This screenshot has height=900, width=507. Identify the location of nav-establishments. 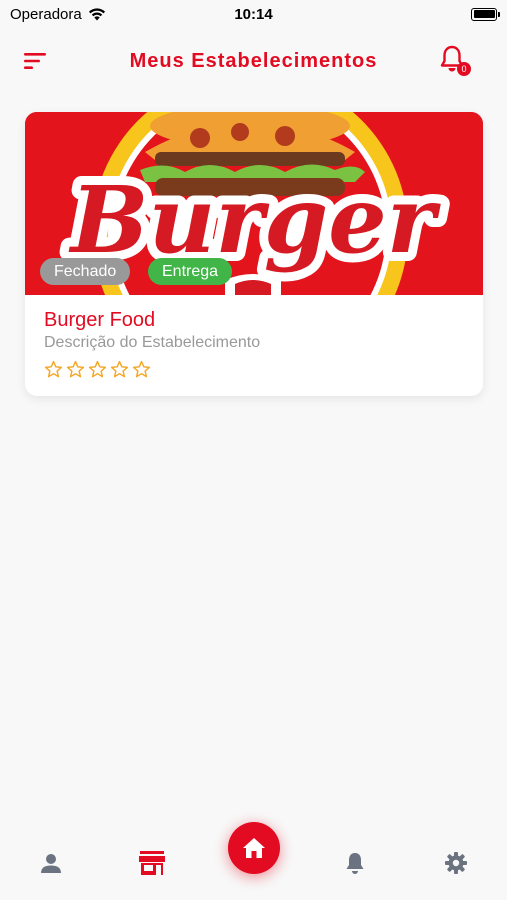
(152, 863).